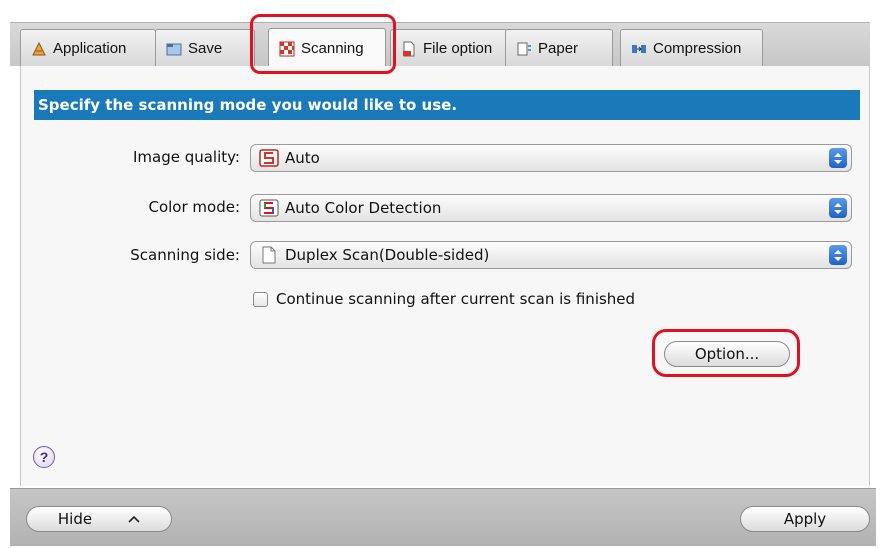 This screenshot has height=548, width=895. What do you see at coordinates (805, 519) in the screenshot?
I see `apply-button: Apply` at bounding box center [805, 519].